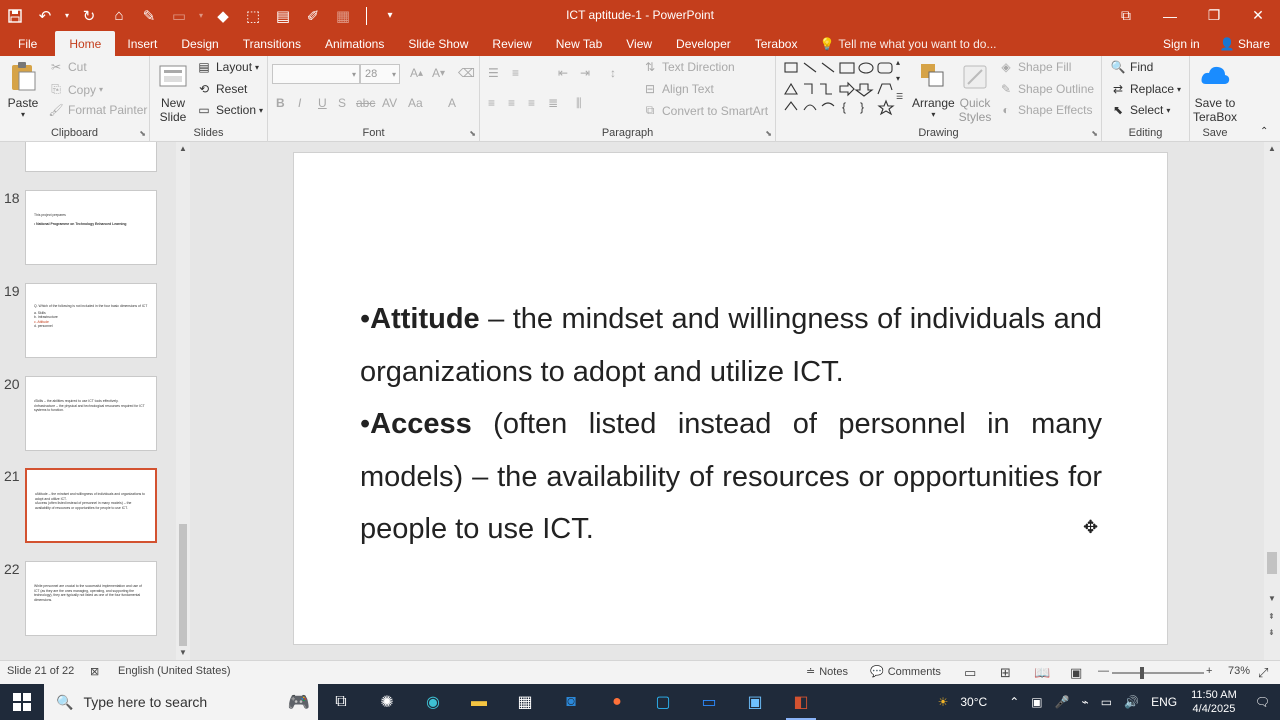  I want to click on chevron-up-icon: ⌃, so click(1014, 702).